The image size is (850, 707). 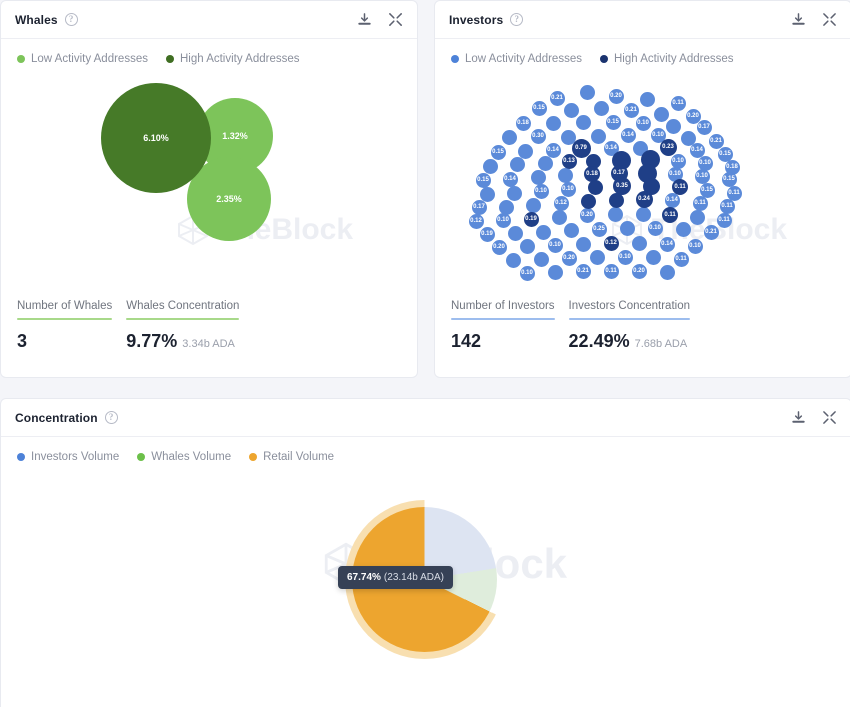 What do you see at coordinates (156, 138) in the screenshot?
I see `whales-bubble: 6.10%` at bounding box center [156, 138].